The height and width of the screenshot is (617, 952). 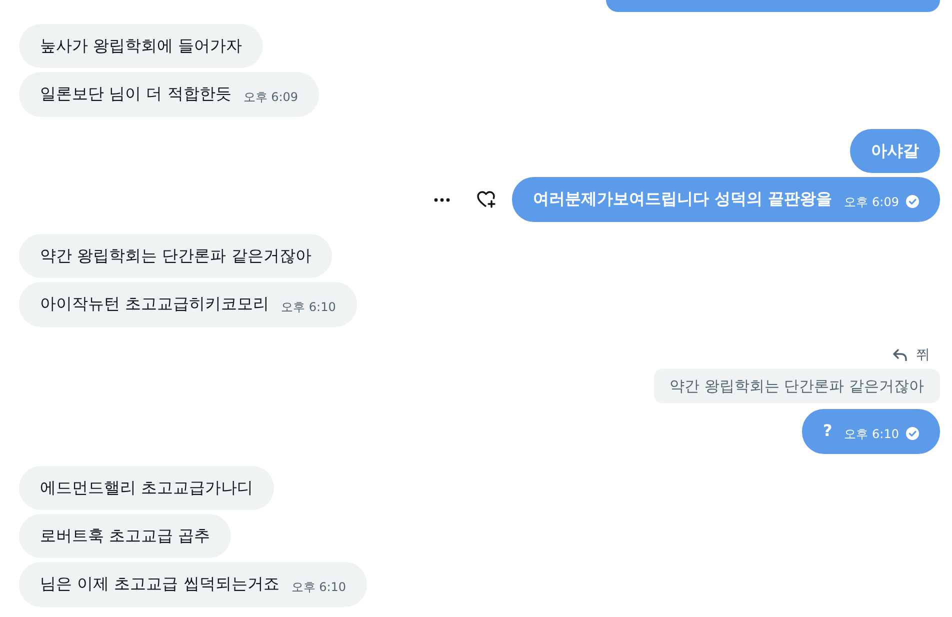 What do you see at coordinates (900, 355) in the screenshot?
I see `reply-arrow-icon` at bounding box center [900, 355].